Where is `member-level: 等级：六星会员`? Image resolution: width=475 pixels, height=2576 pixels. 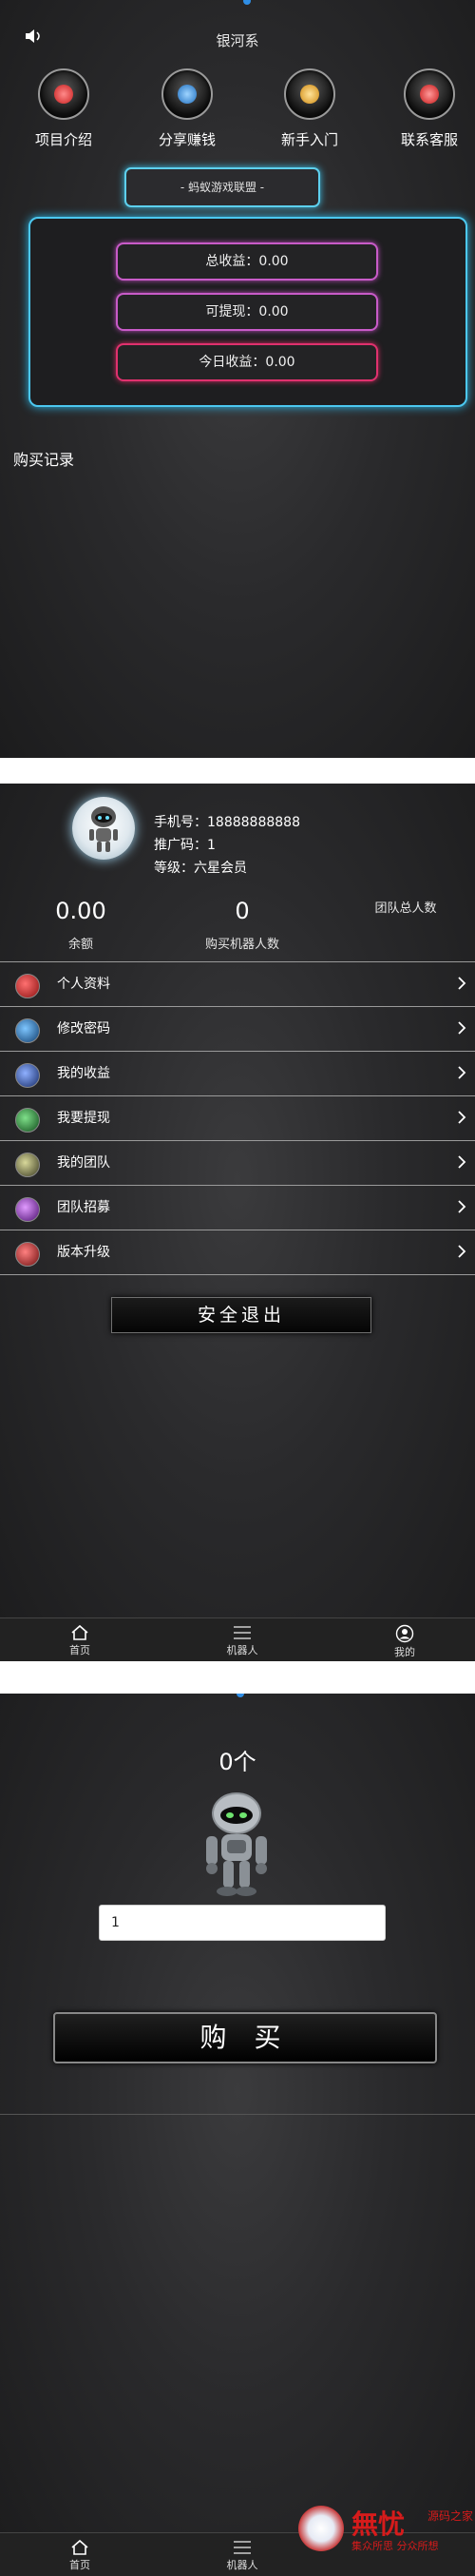
member-level: 等级：六星会员 is located at coordinates (200, 868).